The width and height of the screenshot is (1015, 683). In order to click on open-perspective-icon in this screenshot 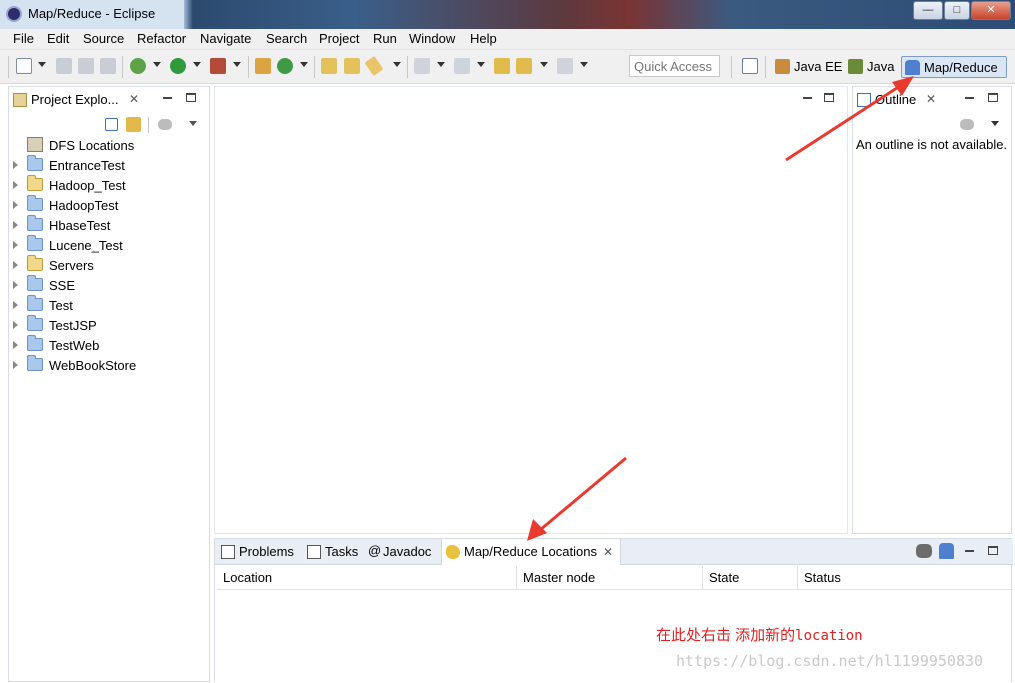, I will do `click(750, 66)`.